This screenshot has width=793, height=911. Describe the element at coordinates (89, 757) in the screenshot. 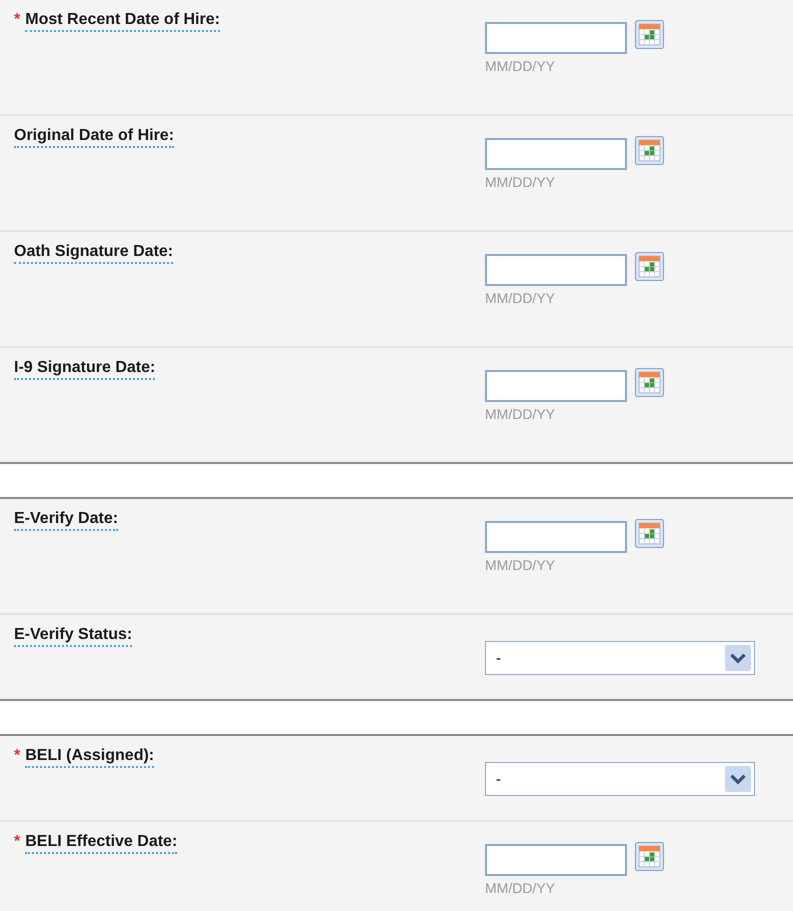

I see `field-label: BELI (Assigned):` at that location.